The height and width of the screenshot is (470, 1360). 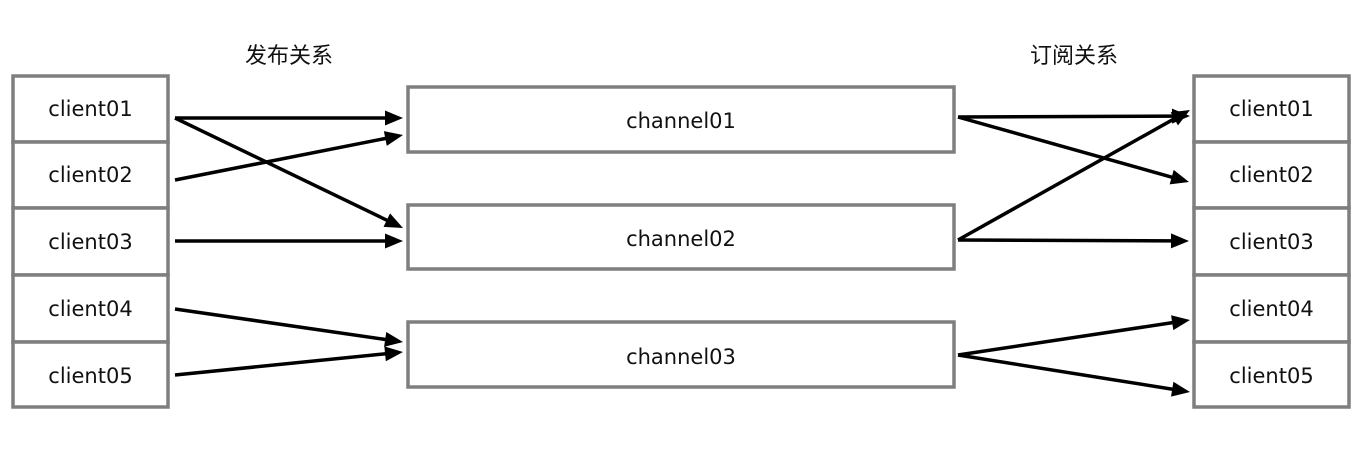 I want to click on channel-node-label: channel03, so click(x=681, y=357).